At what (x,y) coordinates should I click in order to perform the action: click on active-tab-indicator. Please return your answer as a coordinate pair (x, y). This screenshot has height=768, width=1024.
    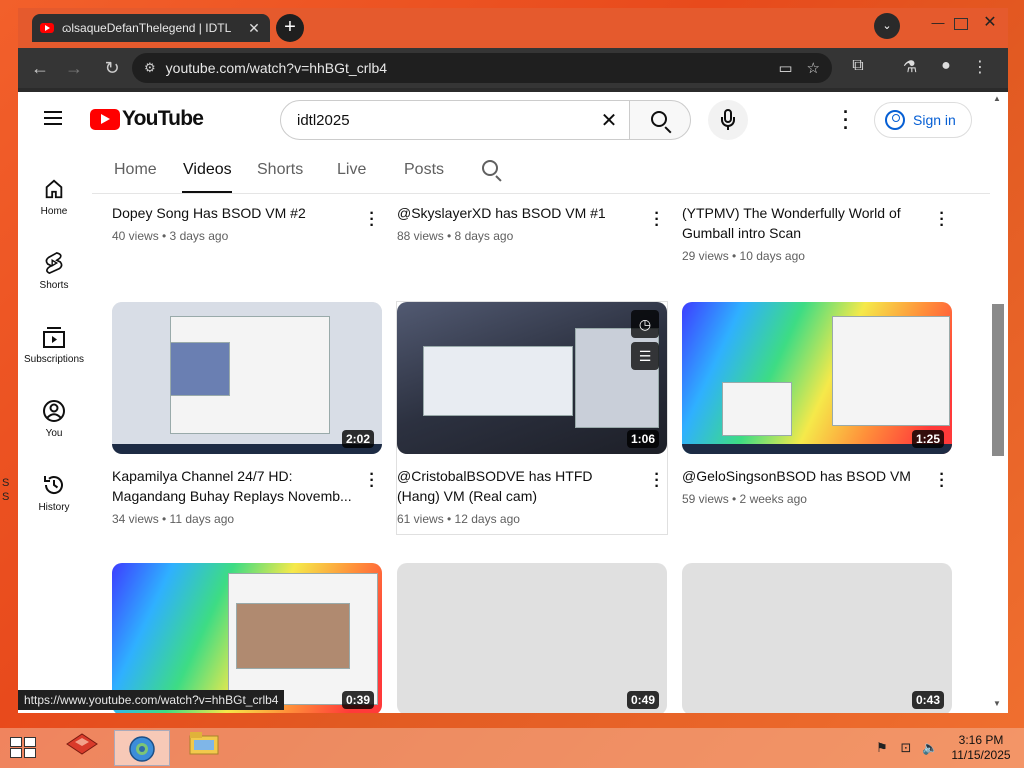
    Looking at the image, I should click on (207, 192).